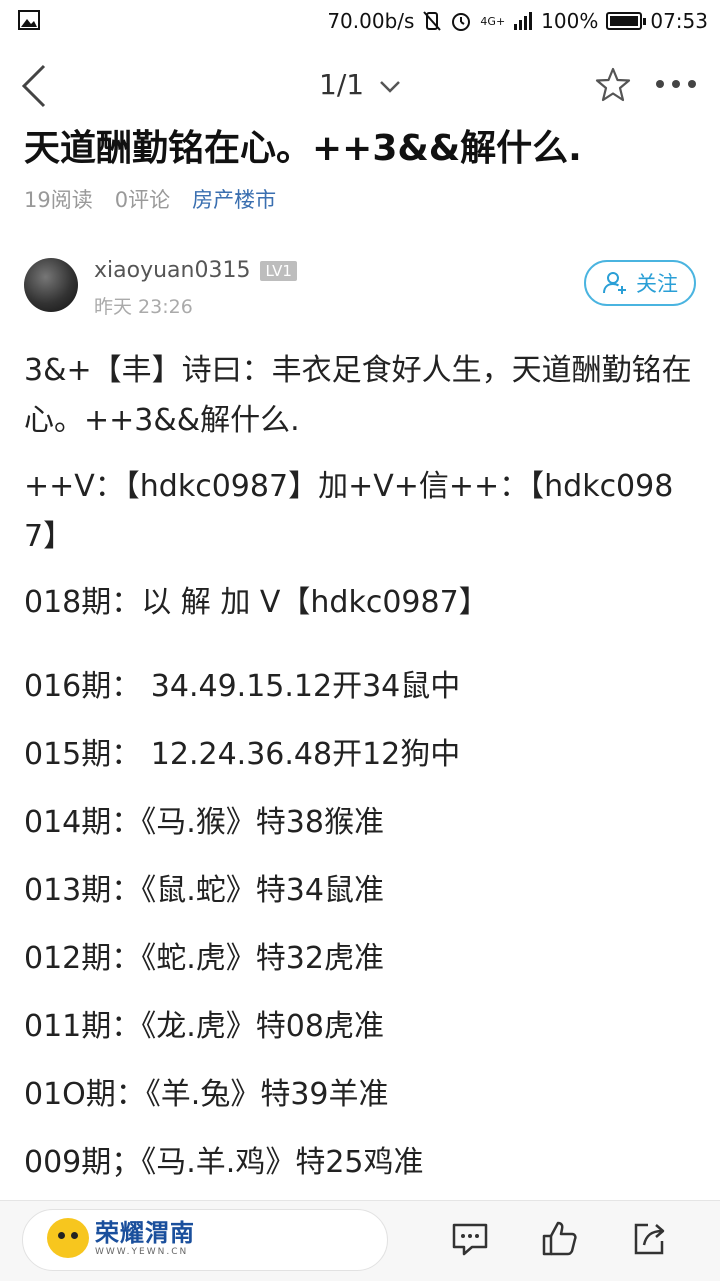  Describe the element at coordinates (523, 21) in the screenshot. I see `signal-icon` at that location.